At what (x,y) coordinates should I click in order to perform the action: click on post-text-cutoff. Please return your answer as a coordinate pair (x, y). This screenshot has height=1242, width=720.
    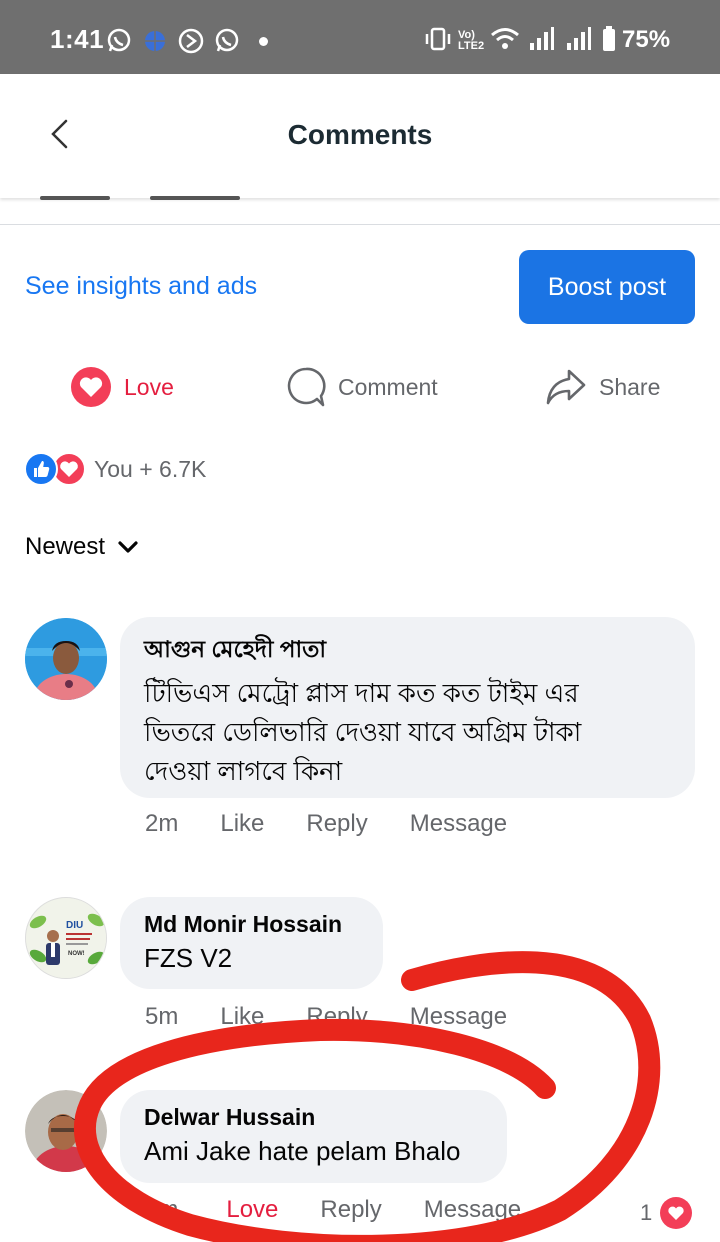
    Looking at the image, I should click on (360, 210).